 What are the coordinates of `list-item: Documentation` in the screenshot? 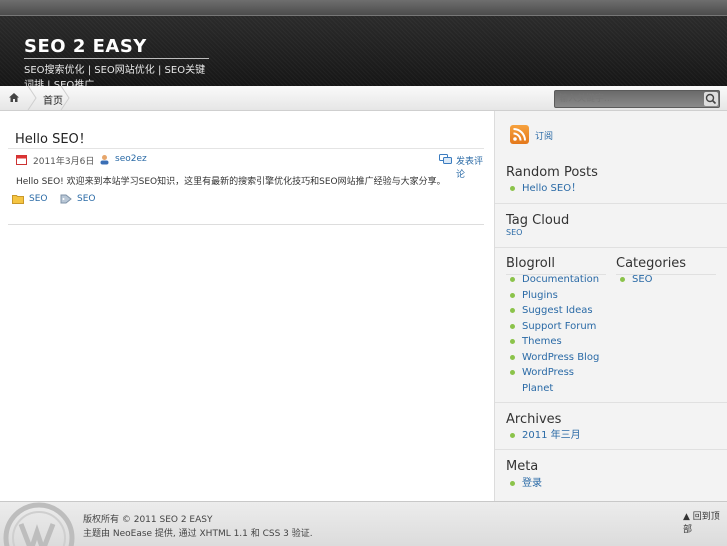 It's located at (556, 280).